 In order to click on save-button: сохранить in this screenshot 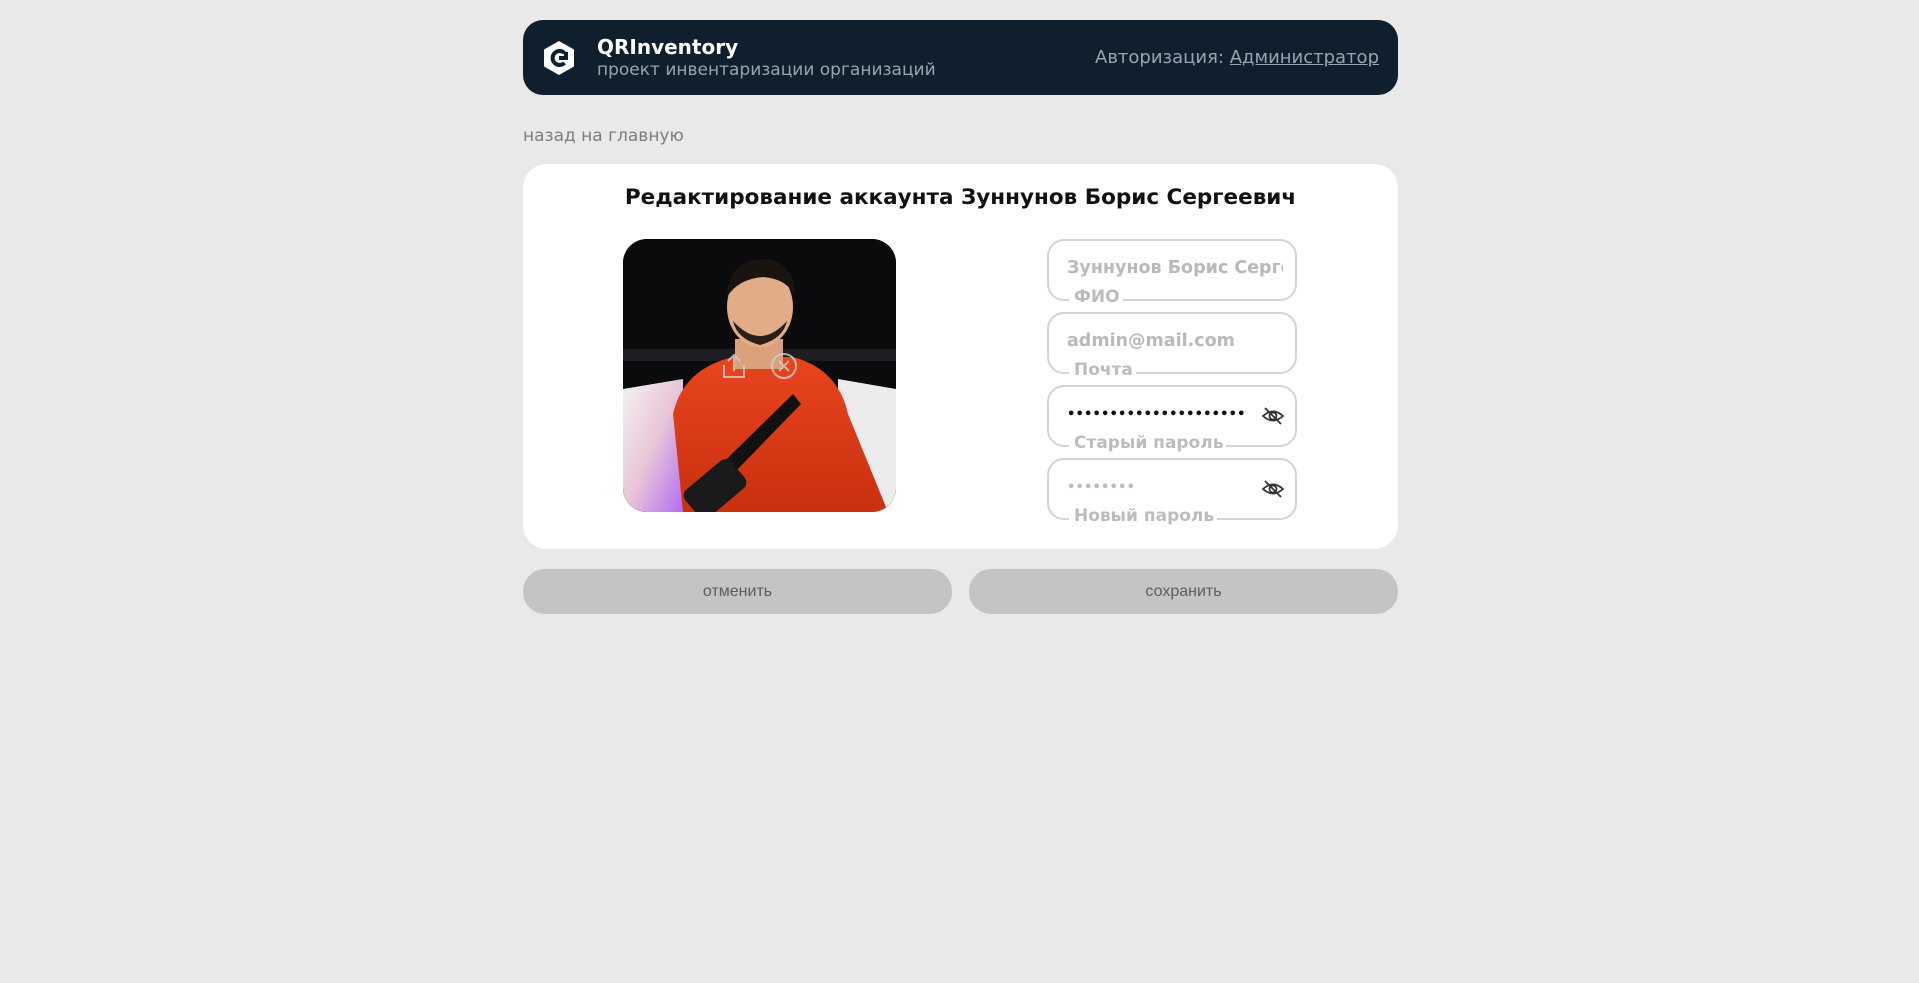, I will do `click(1183, 591)`.